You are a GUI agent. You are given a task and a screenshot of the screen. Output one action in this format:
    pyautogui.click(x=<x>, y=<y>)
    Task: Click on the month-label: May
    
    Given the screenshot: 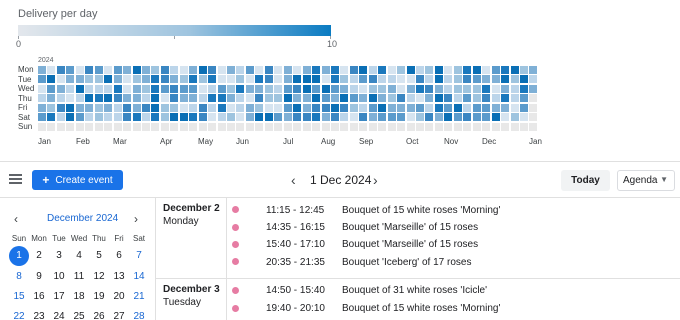 What is the action you would take?
    pyautogui.click(x=206, y=141)
    